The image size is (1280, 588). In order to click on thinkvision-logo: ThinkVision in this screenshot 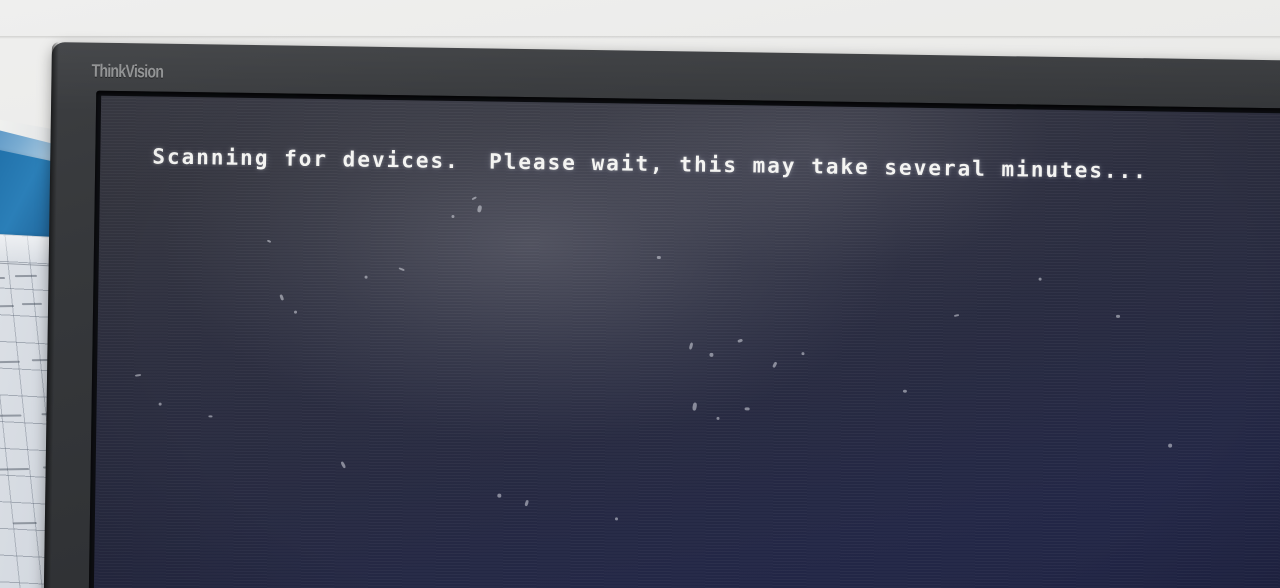, I will do `click(127, 71)`.